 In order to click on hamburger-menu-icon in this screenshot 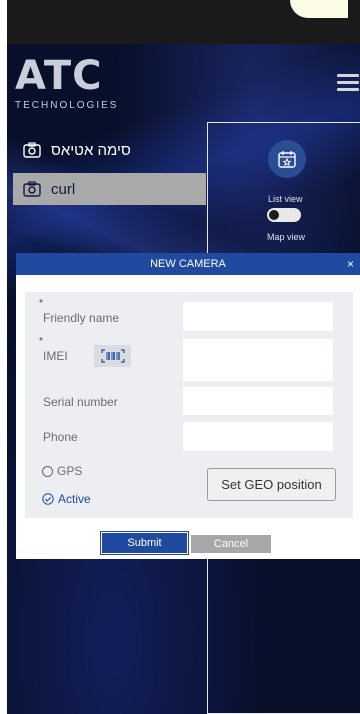, I will do `click(348, 83)`.